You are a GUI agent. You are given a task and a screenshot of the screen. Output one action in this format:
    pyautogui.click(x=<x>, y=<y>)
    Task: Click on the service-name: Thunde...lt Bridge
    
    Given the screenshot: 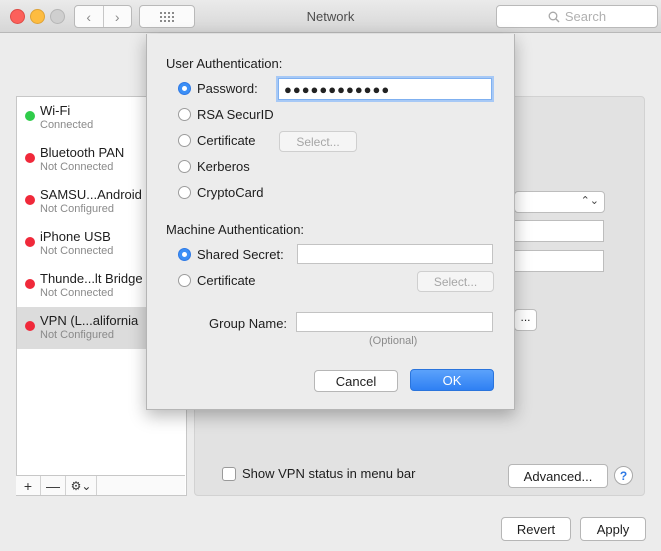 What is the action you would take?
    pyautogui.click(x=91, y=278)
    